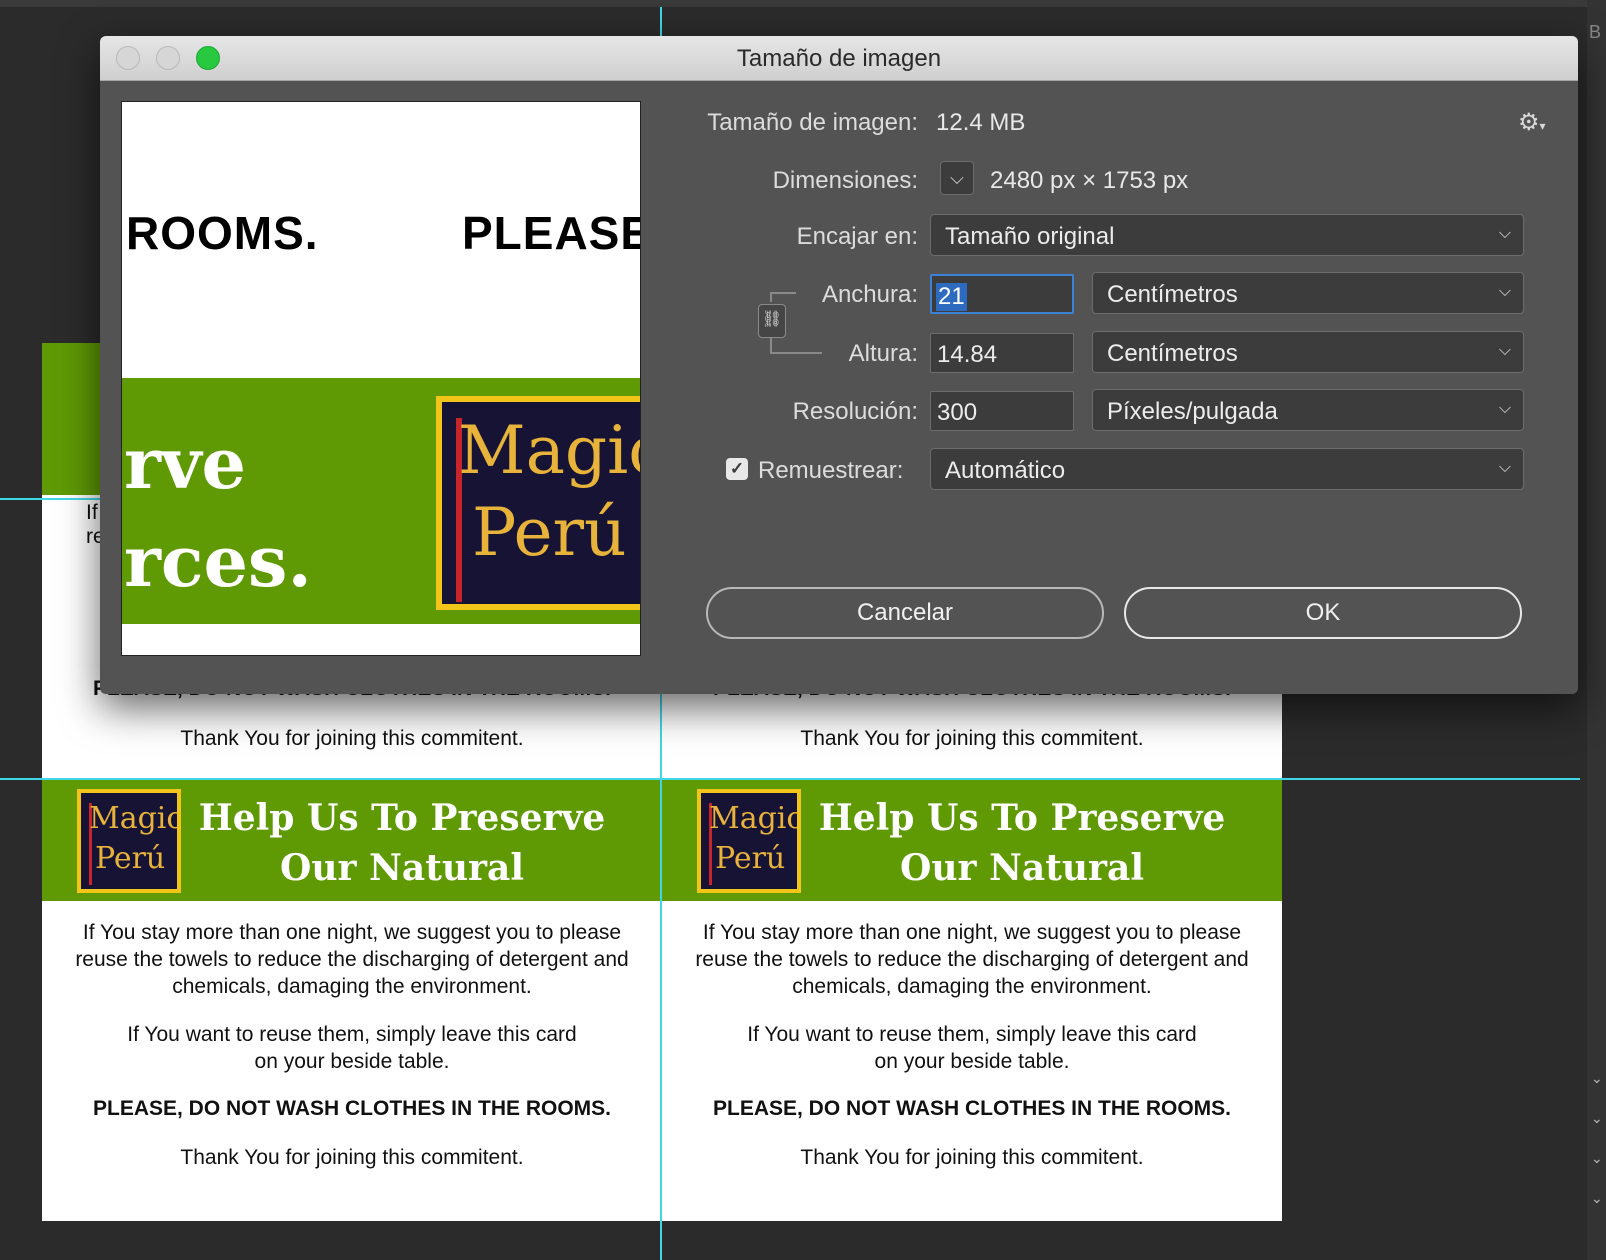 The image size is (1606, 1260). What do you see at coordinates (772, 321) in the screenshot?
I see `chain-link-icon: ⛓` at bounding box center [772, 321].